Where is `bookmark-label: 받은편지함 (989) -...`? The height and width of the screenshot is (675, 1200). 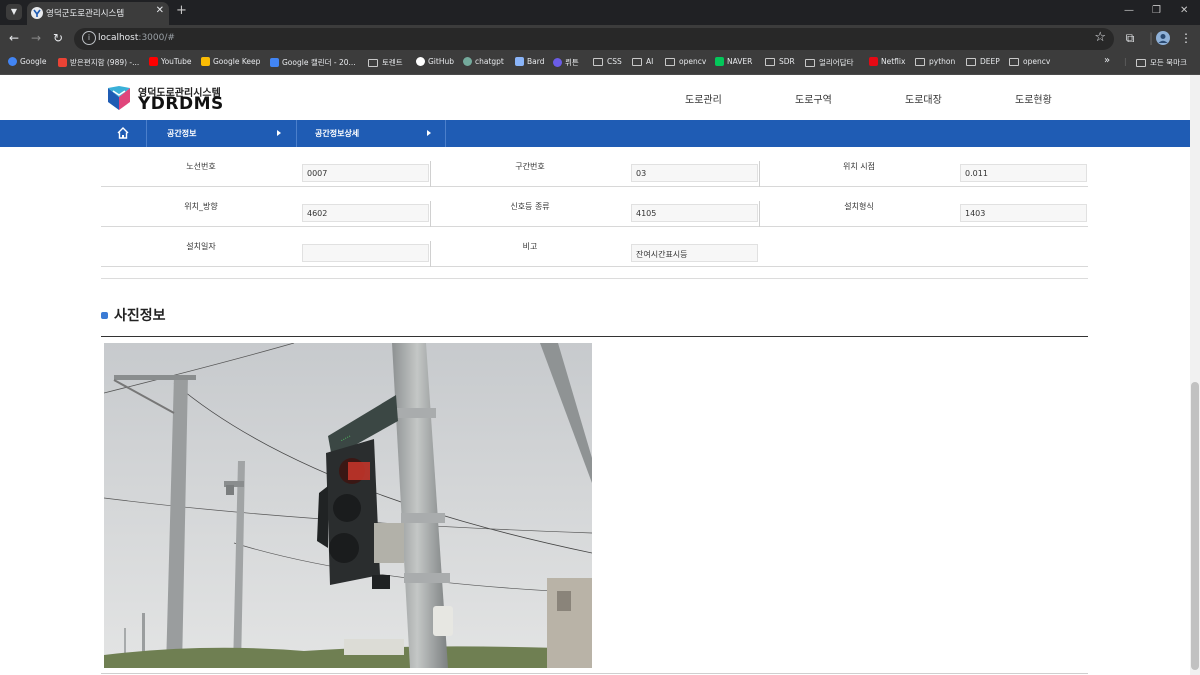
bookmark-label: 받은편지함 (989) -... is located at coordinates (105, 62).